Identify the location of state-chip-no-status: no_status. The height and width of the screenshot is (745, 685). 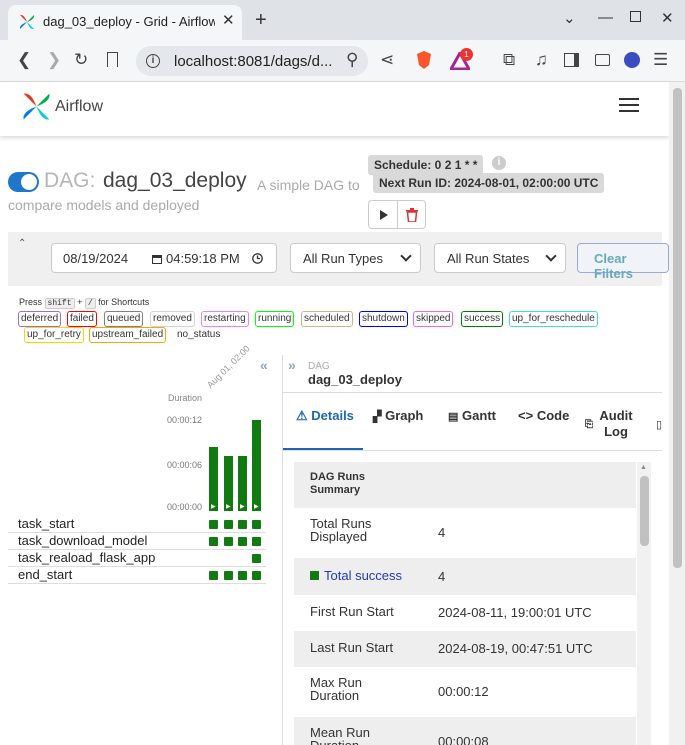
(199, 335).